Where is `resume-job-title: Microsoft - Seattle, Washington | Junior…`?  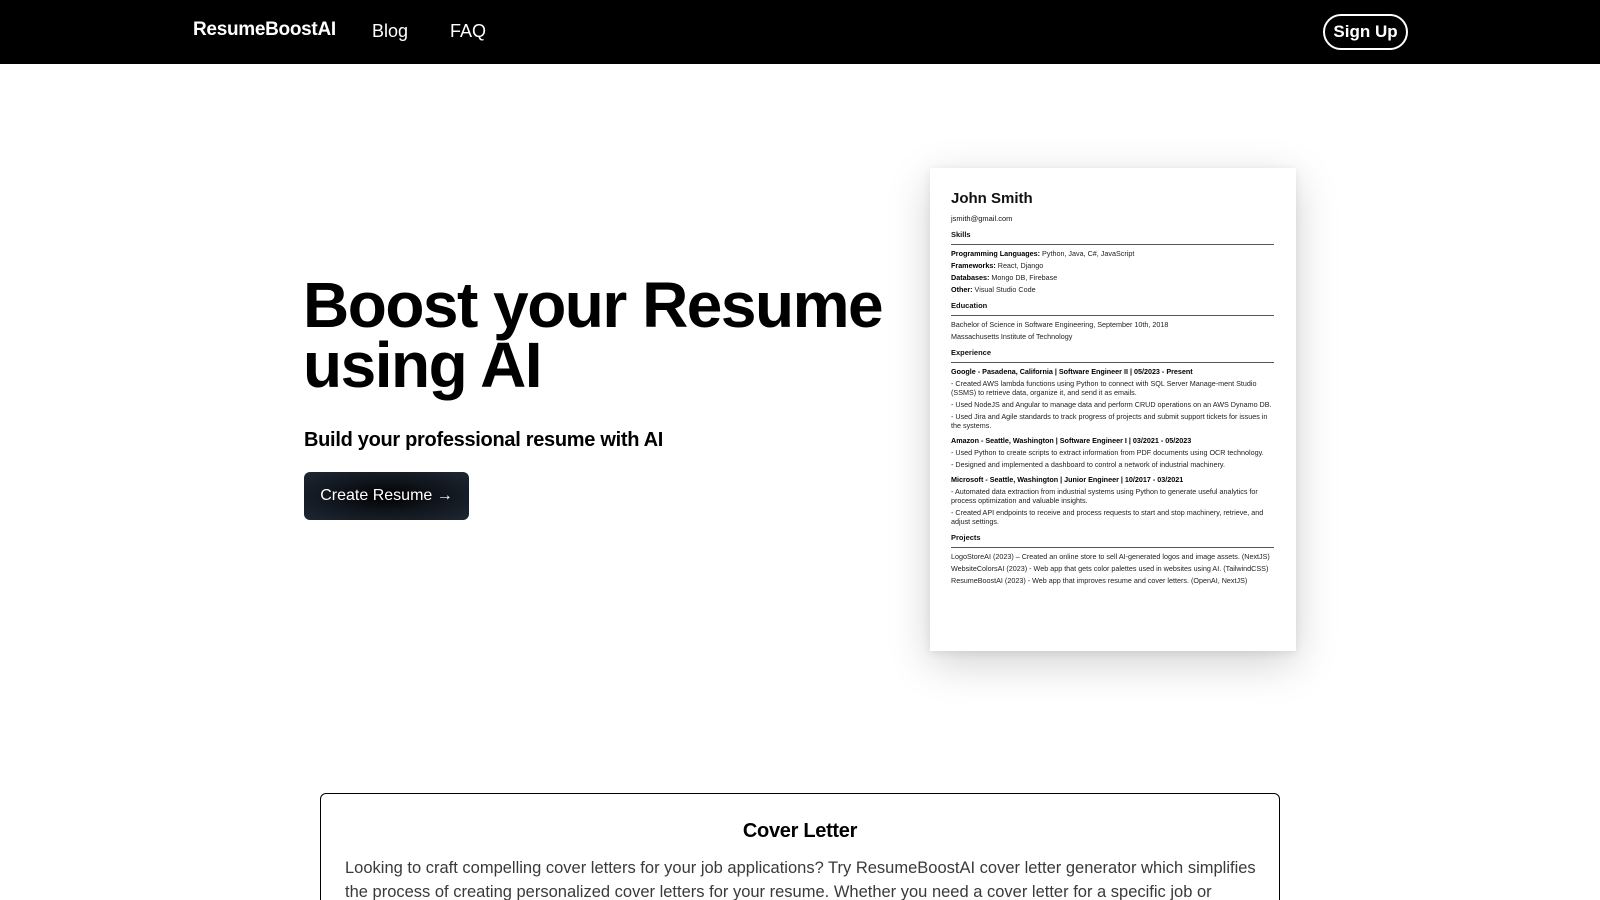 resume-job-title: Microsoft - Seattle, Washington | Junior… is located at coordinates (1067, 479).